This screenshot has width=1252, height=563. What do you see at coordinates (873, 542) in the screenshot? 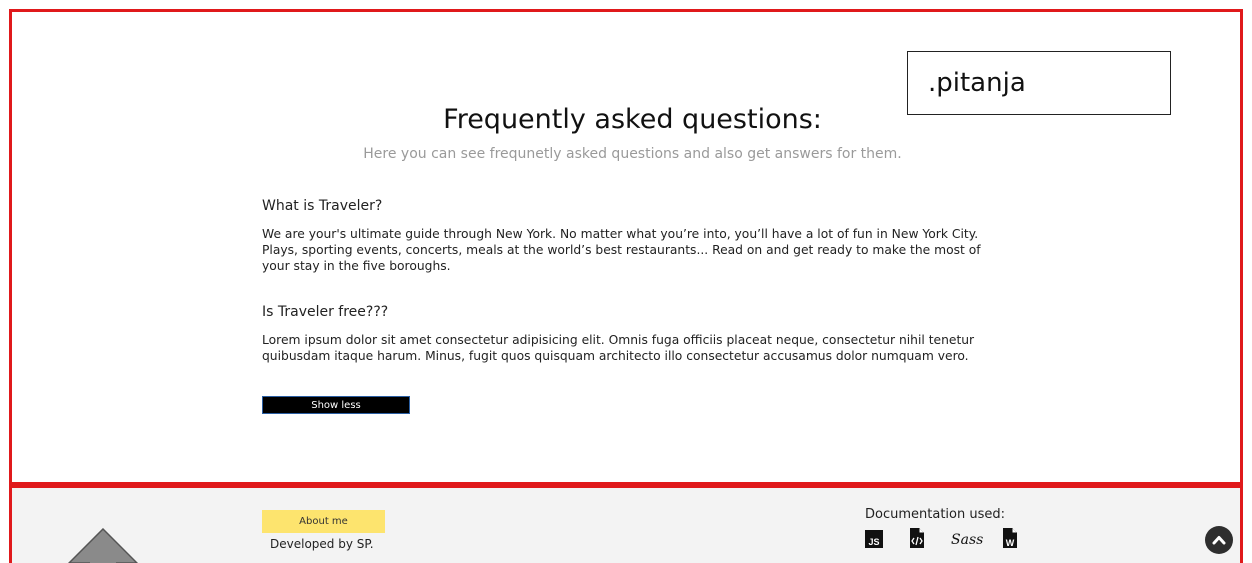
I see `js-icon-text: JS` at bounding box center [873, 542].